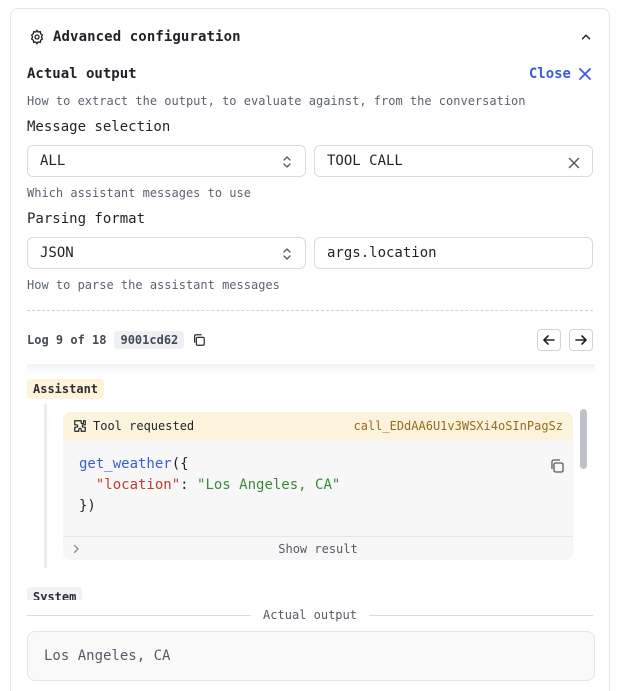 The image size is (622, 691). I want to click on log-navigator: Log 9 of 18 9001cd62, so click(116, 340).